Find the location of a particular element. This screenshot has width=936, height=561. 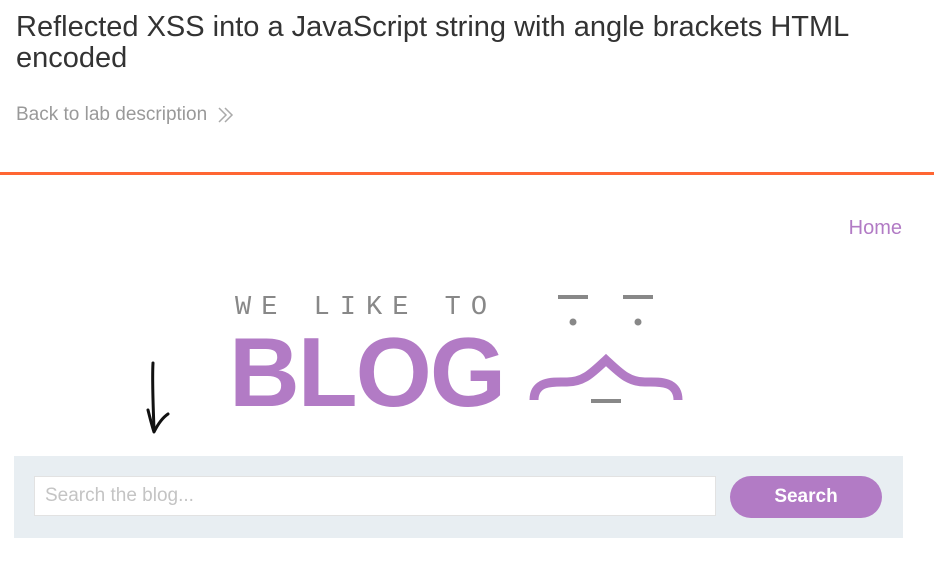

nav-home-link: Home is located at coordinates (875, 228).